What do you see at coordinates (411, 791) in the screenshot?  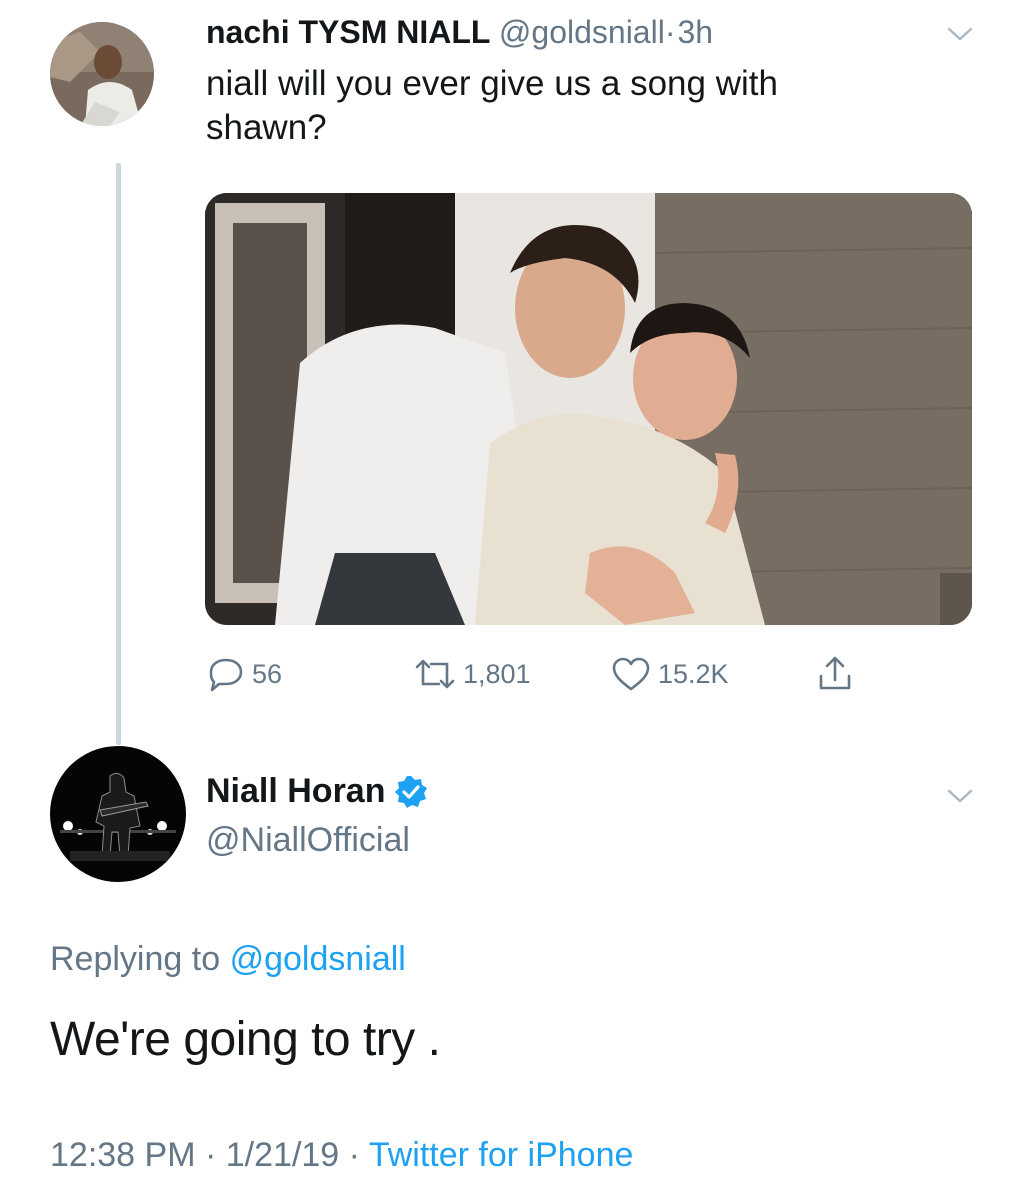 I see `verified-badge-icon` at bounding box center [411, 791].